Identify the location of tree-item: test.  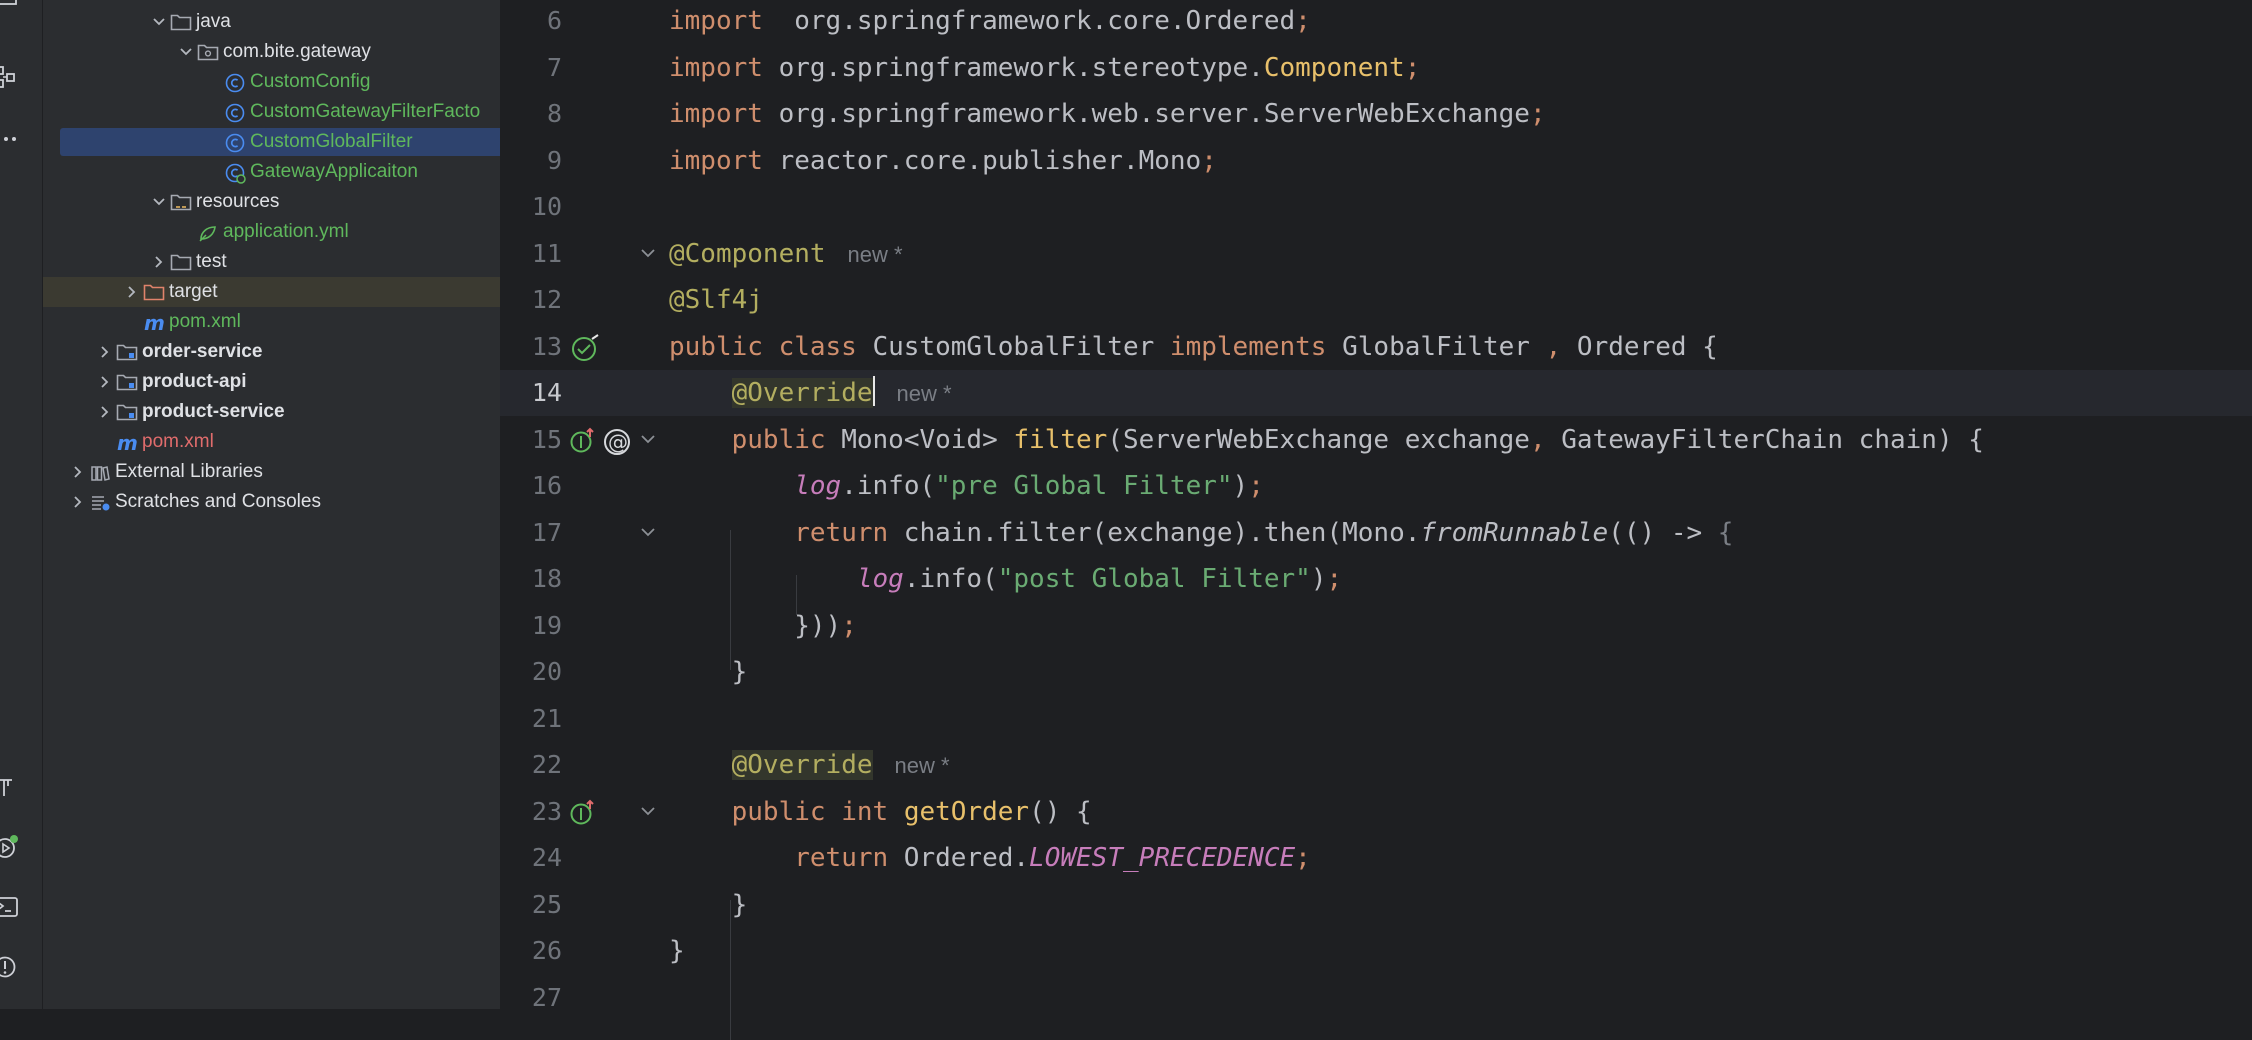
(271, 262).